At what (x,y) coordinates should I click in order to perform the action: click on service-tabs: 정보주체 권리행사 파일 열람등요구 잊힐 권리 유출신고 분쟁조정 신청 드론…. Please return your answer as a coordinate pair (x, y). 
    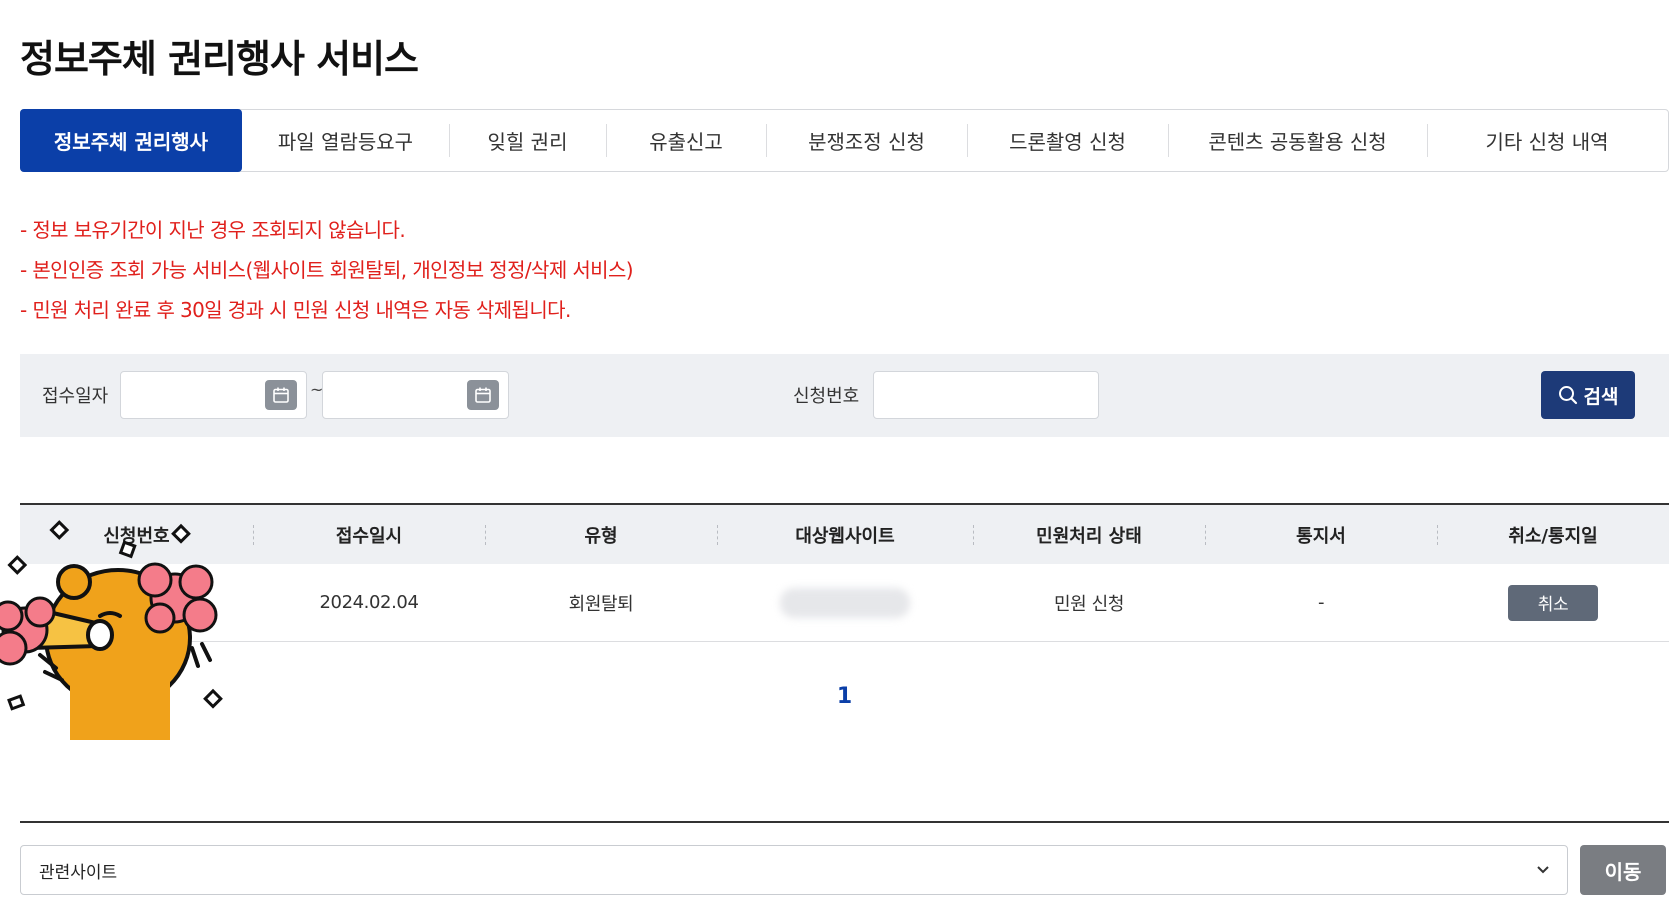
    Looking at the image, I should click on (844, 140).